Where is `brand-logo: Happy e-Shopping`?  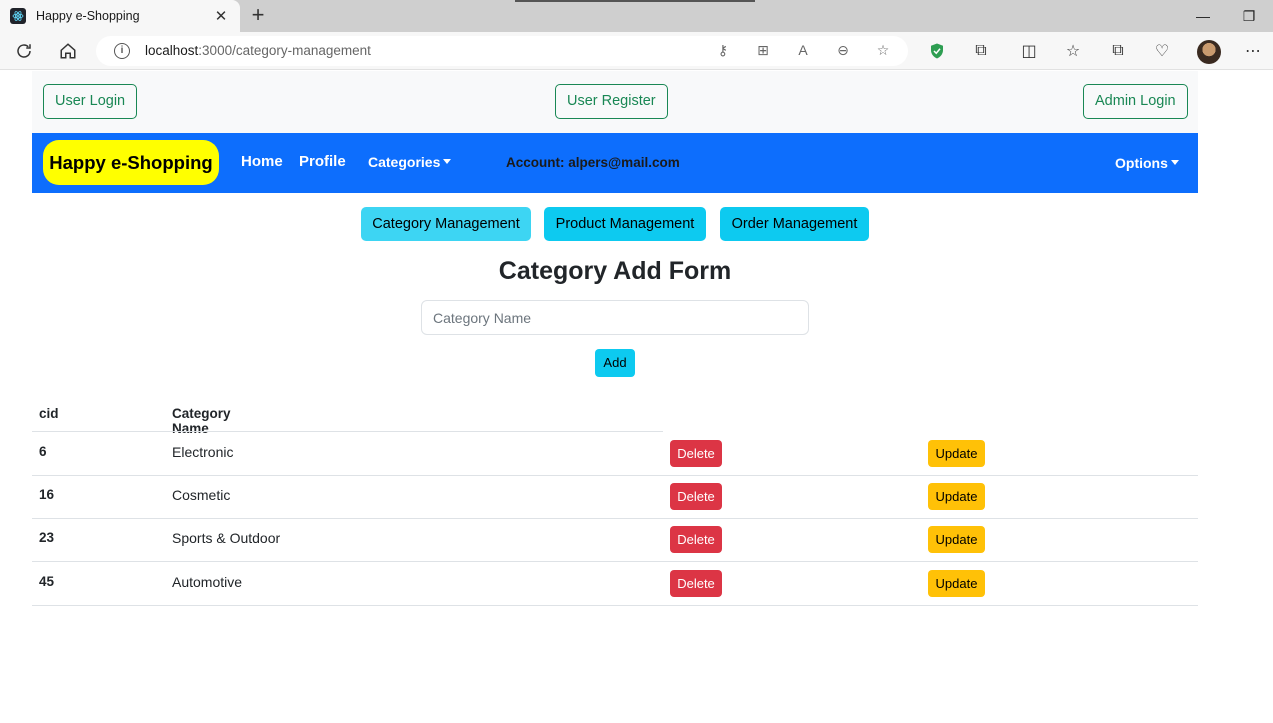
brand-logo: Happy e-Shopping is located at coordinates (131, 162).